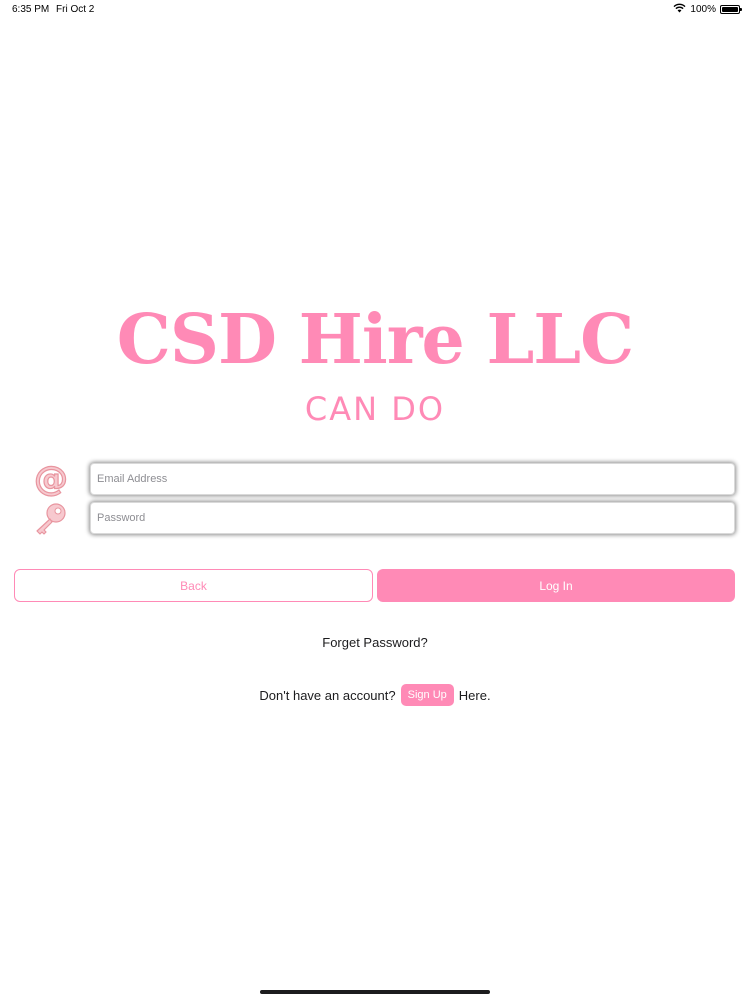  I want to click on logo-subtitle: CAN DO, so click(375, 409).